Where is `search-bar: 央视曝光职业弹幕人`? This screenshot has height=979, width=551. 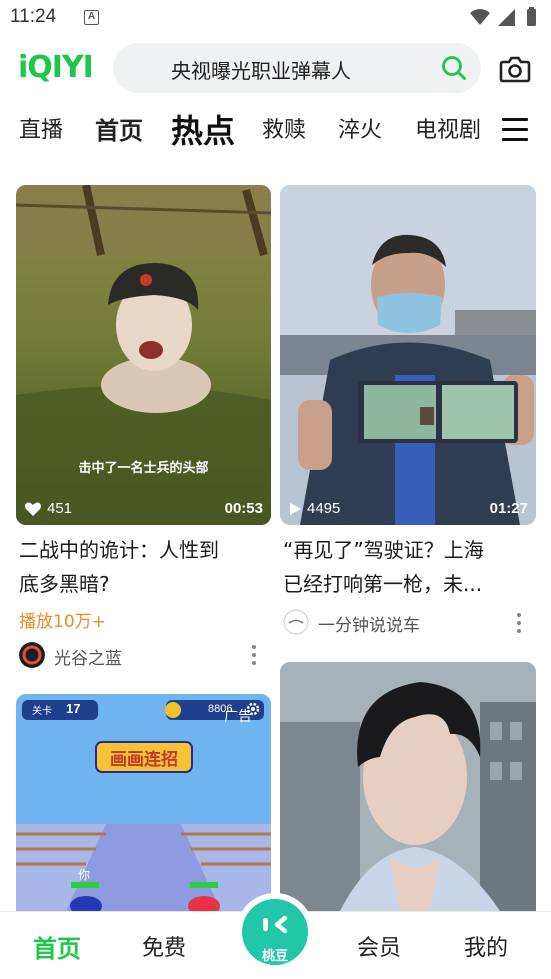
search-bar: 央视曝光职业弹幕人 is located at coordinates (297, 68).